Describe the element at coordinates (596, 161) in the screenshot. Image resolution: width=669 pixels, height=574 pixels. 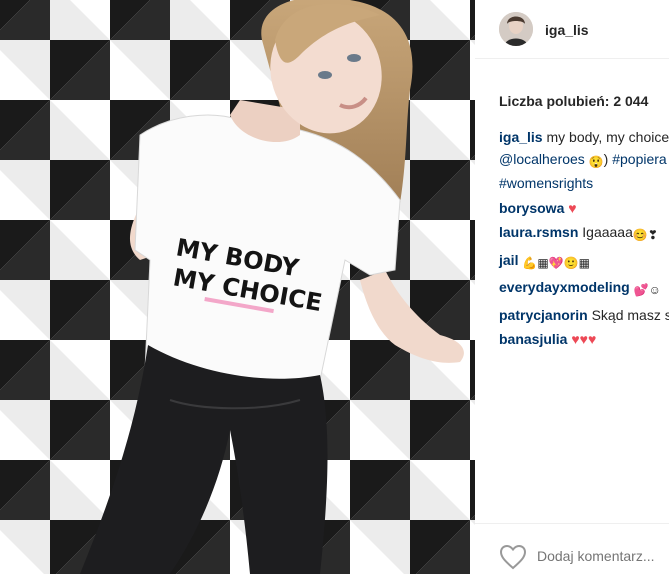
I see `astonished-emoji-icon: 😲` at that location.